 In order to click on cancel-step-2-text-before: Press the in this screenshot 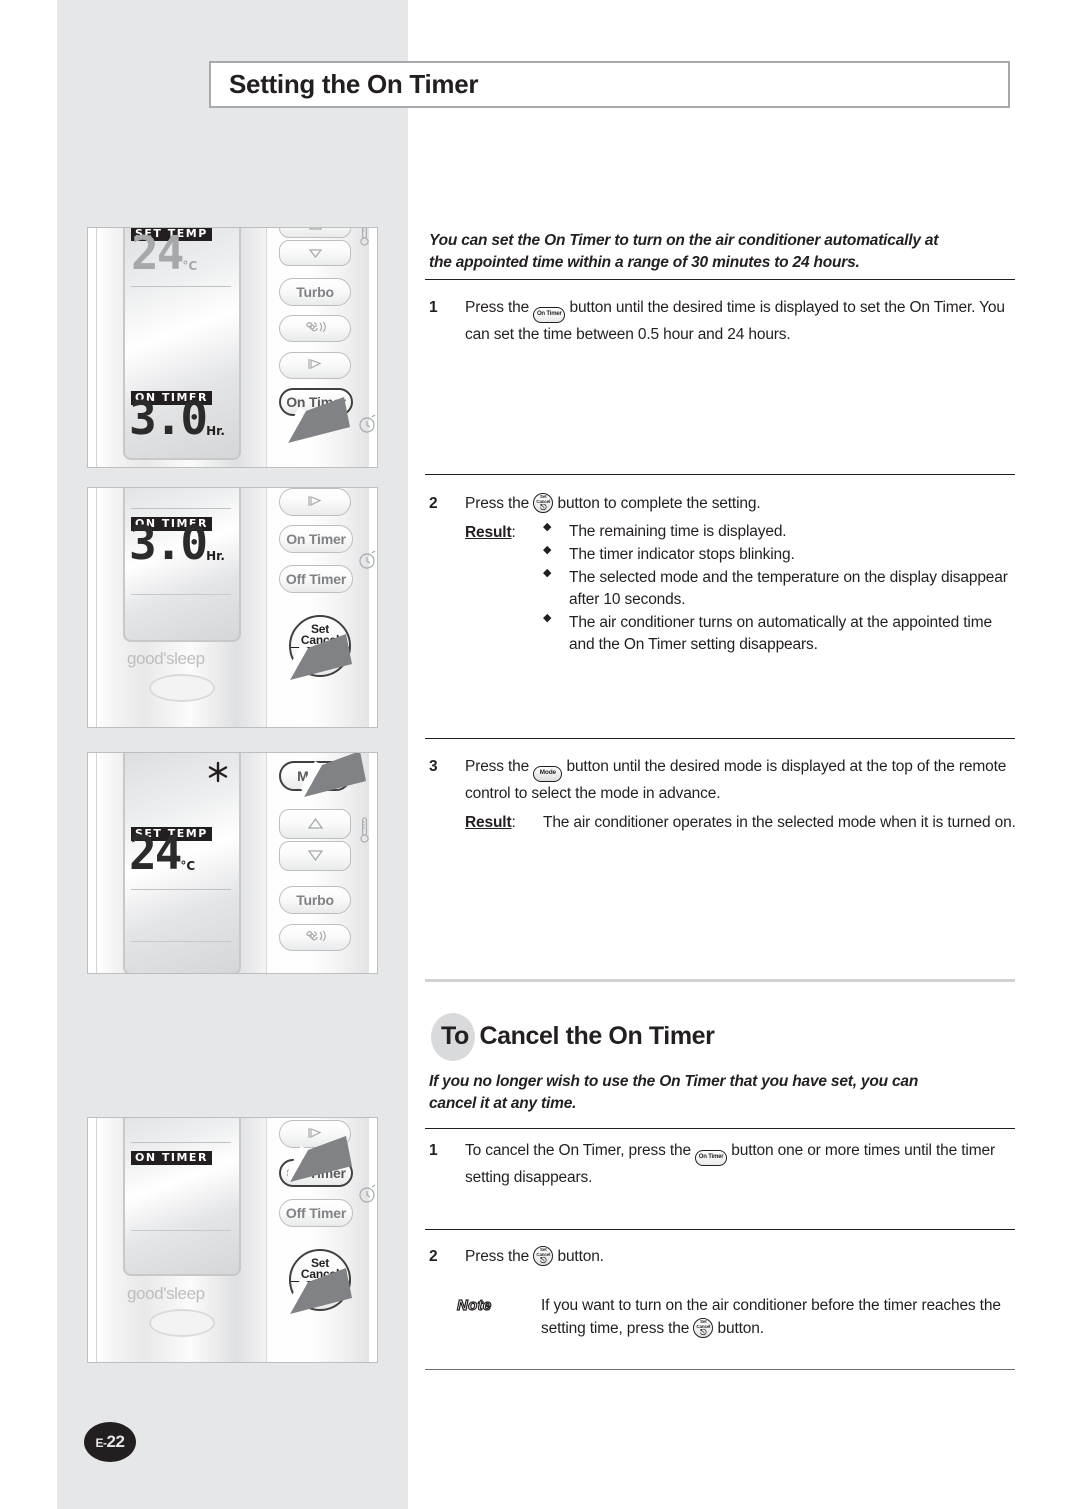, I will do `click(497, 1256)`.